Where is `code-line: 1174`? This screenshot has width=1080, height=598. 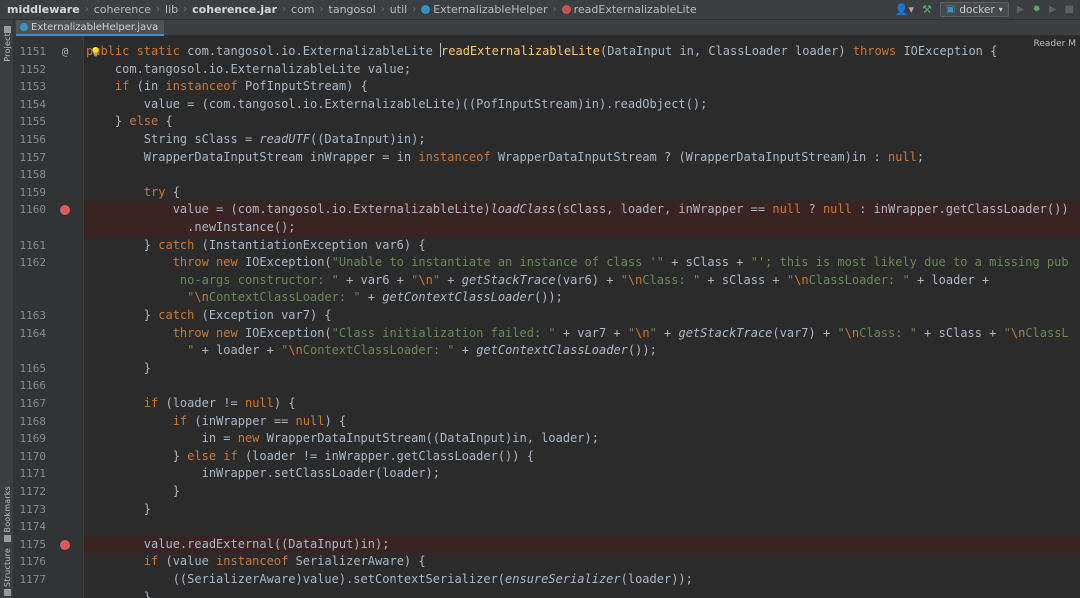
code-line: 1174 is located at coordinates (547, 527).